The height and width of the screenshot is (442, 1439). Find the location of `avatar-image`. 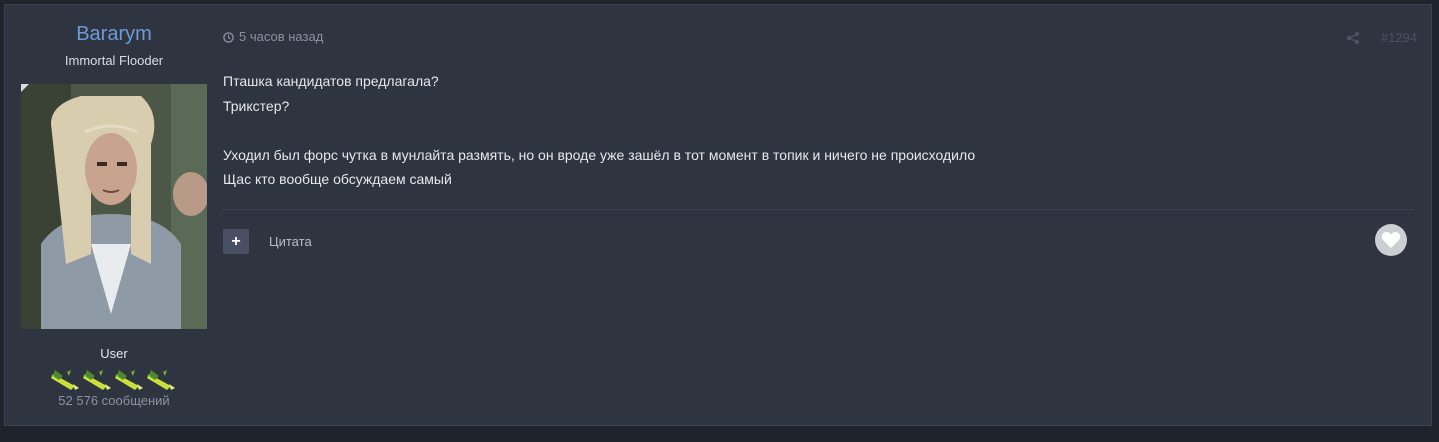

avatar-image is located at coordinates (114, 206).